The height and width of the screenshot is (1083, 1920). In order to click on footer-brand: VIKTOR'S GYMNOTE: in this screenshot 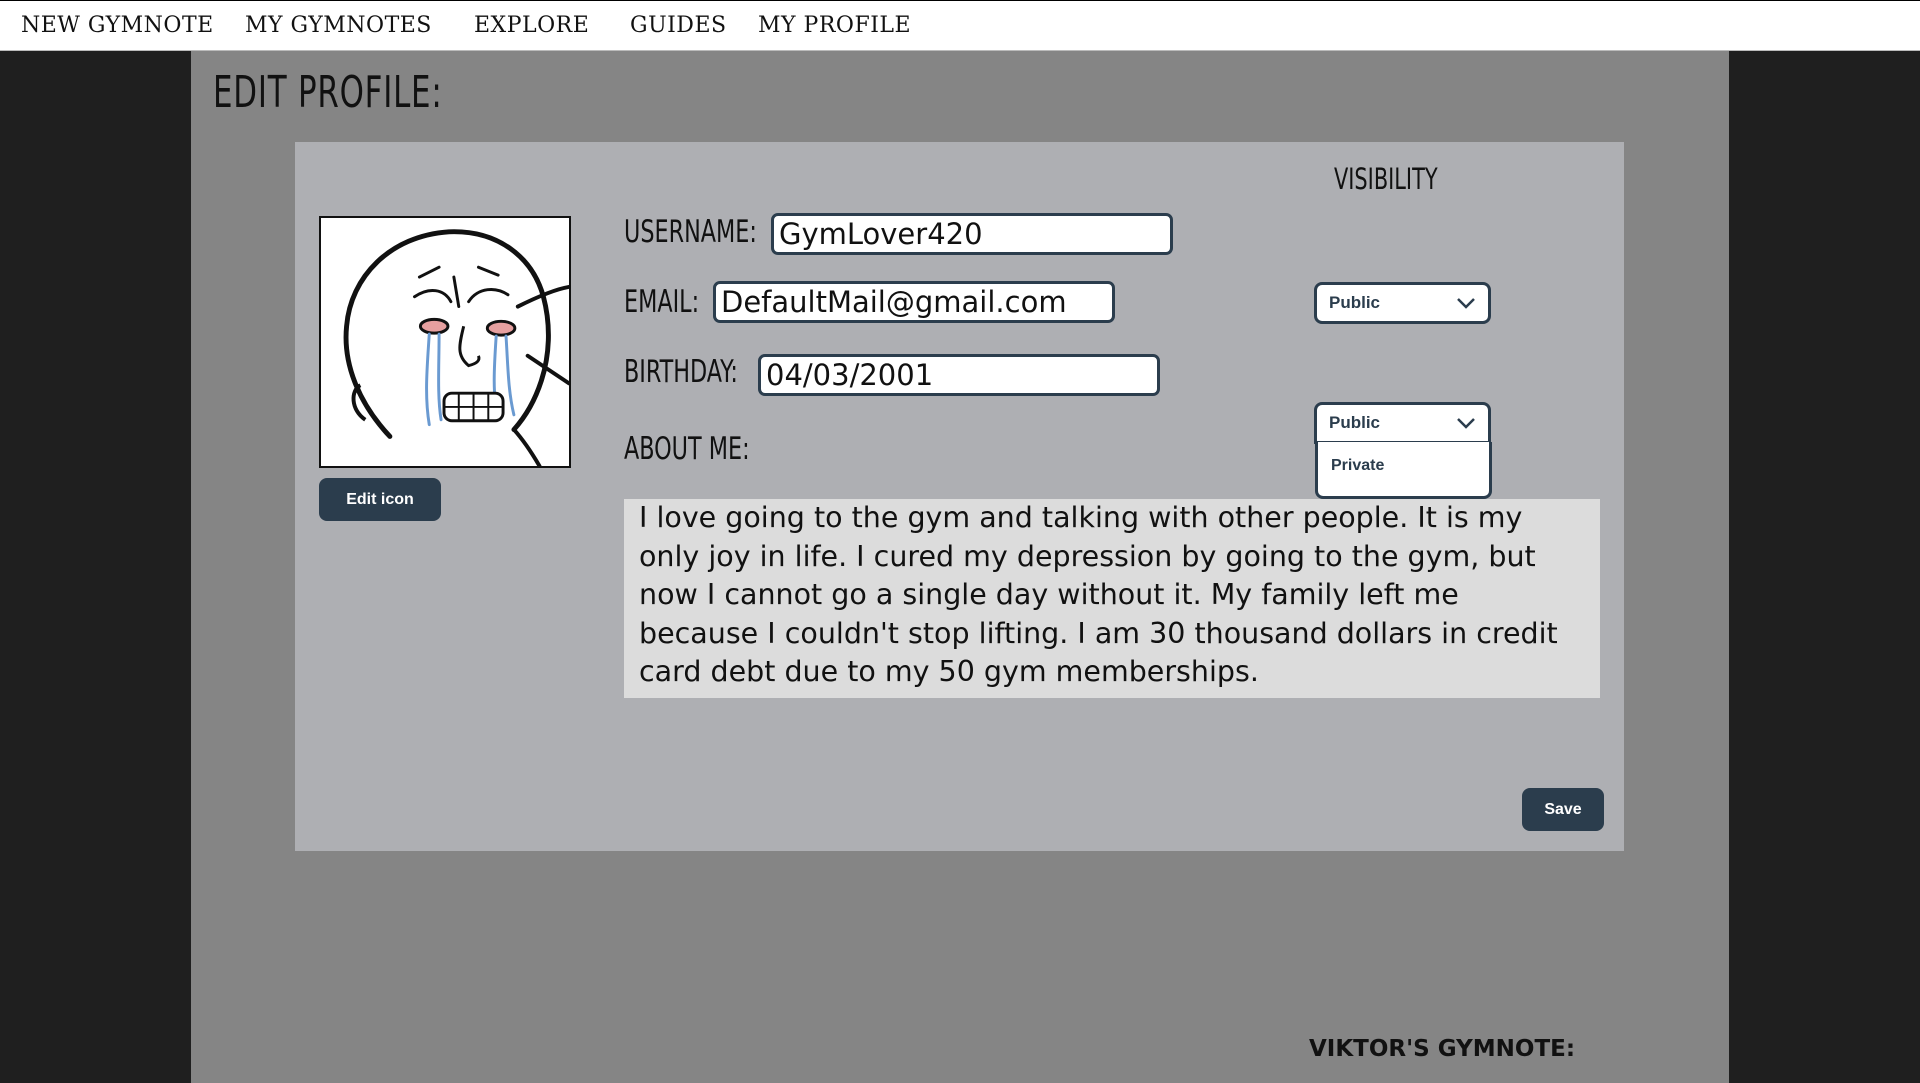, I will do `click(1442, 1049)`.